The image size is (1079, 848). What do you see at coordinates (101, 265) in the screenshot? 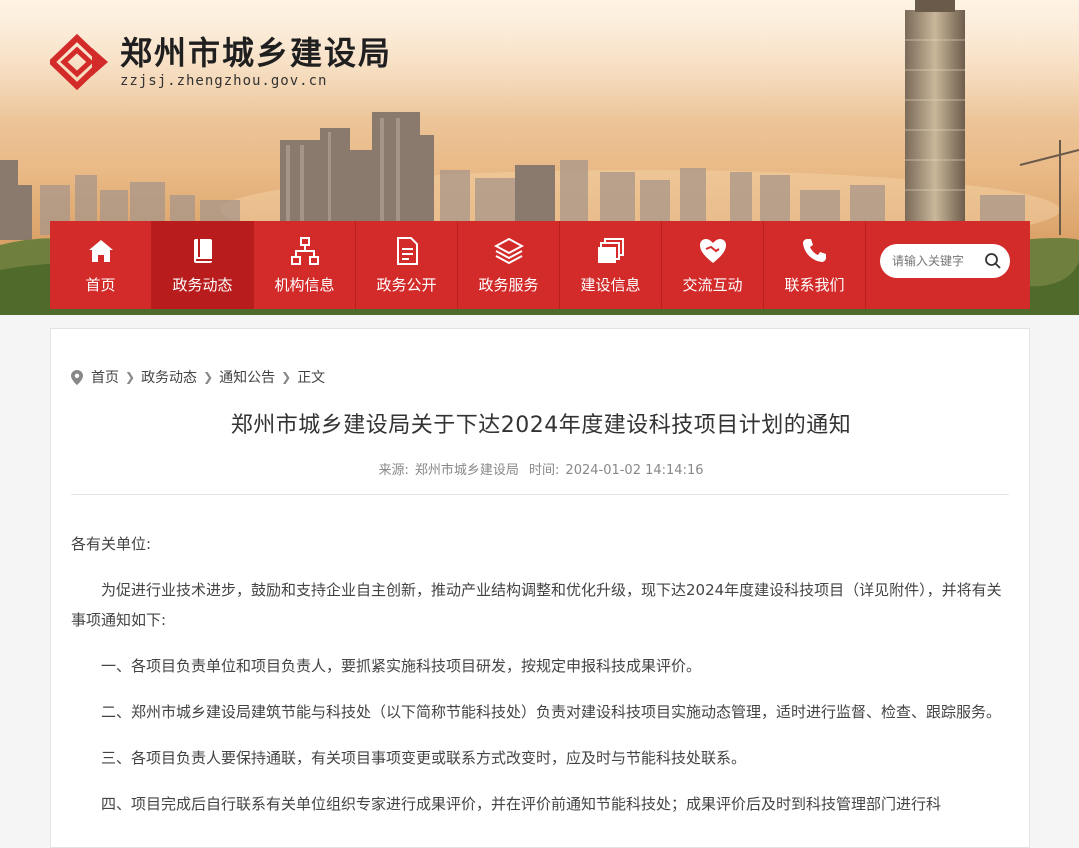
I see `nav-item-home: 首页` at bounding box center [101, 265].